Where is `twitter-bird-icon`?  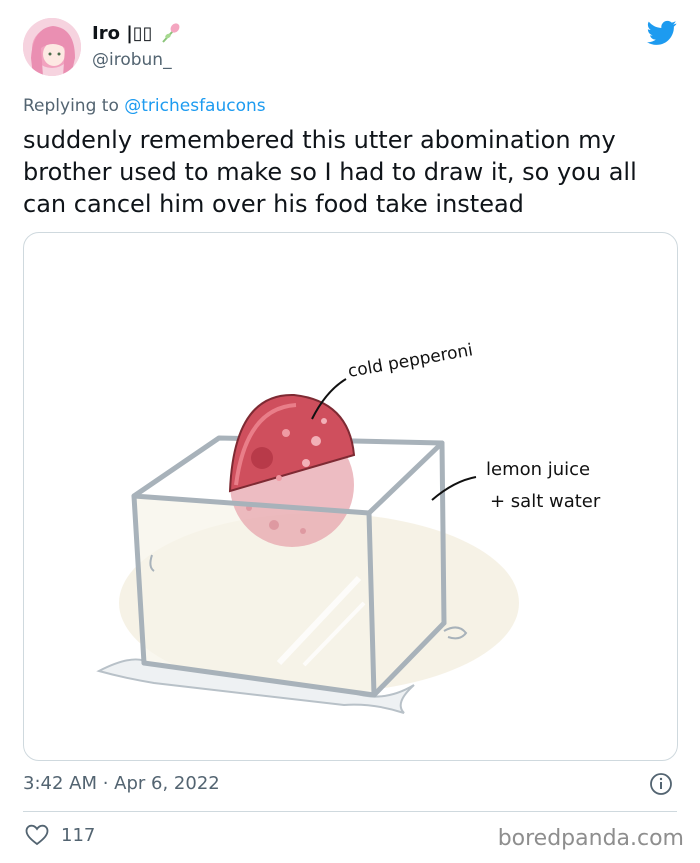
twitter-bird-icon is located at coordinates (662, 33).